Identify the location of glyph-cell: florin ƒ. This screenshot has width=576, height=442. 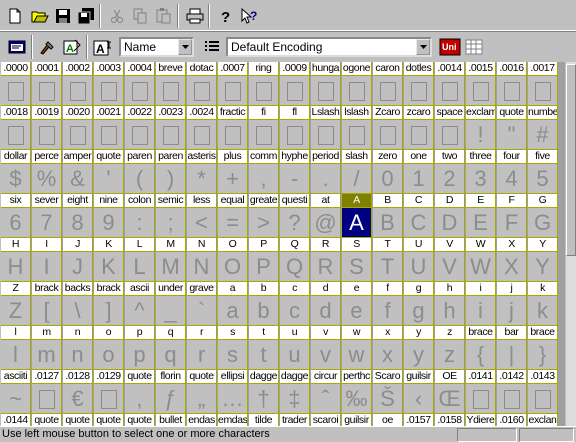
(171, 392).